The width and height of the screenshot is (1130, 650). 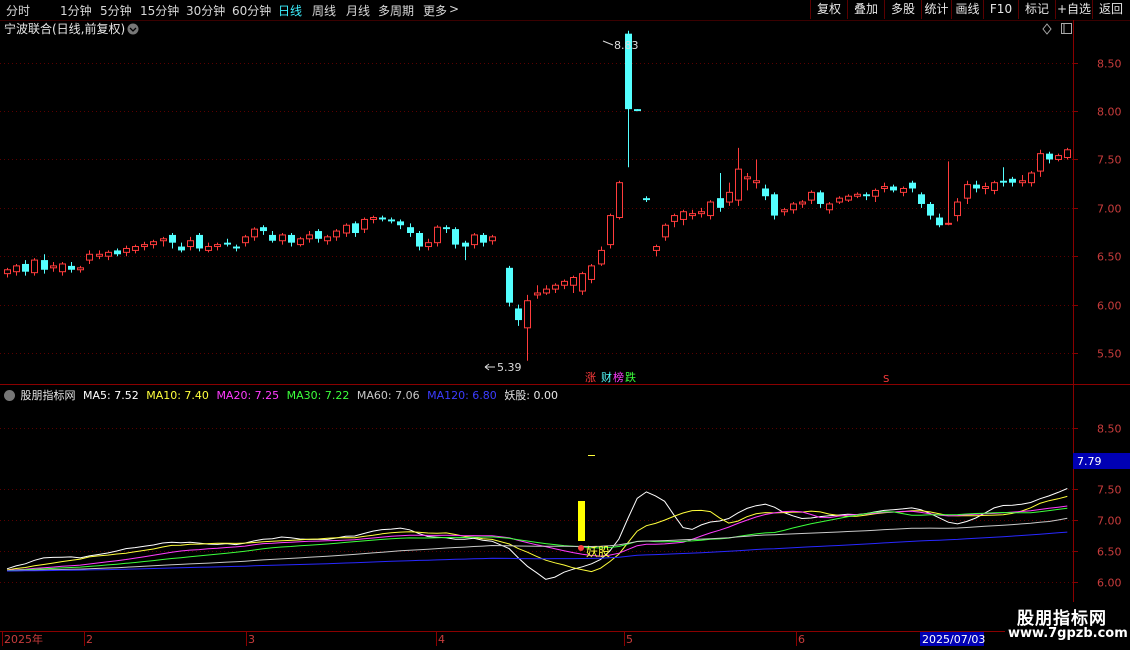 I want to click on time-axis: 2025年 2 3 4 5 6, so click(x=403, y=639).